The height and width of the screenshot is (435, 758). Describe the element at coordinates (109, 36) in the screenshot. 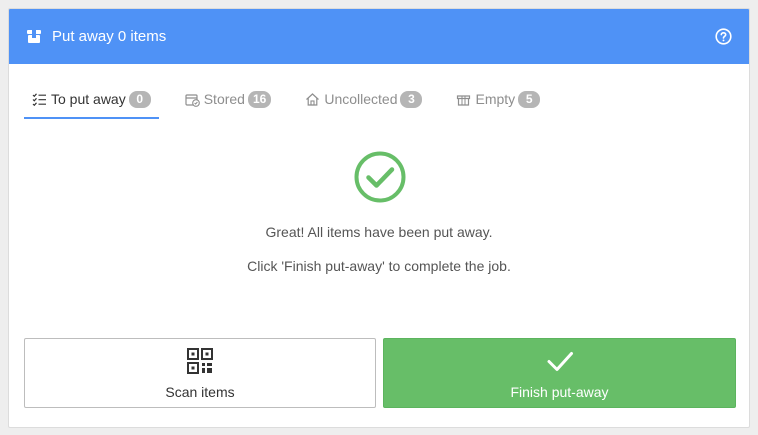

I see `page-title: Put away 0 items` at that location.